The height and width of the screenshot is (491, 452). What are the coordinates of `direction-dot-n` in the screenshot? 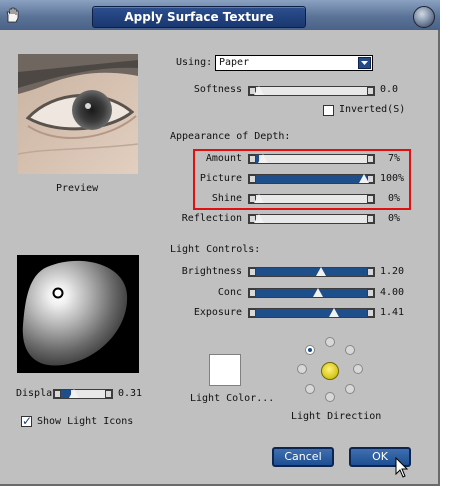 It's located at (330, 342).